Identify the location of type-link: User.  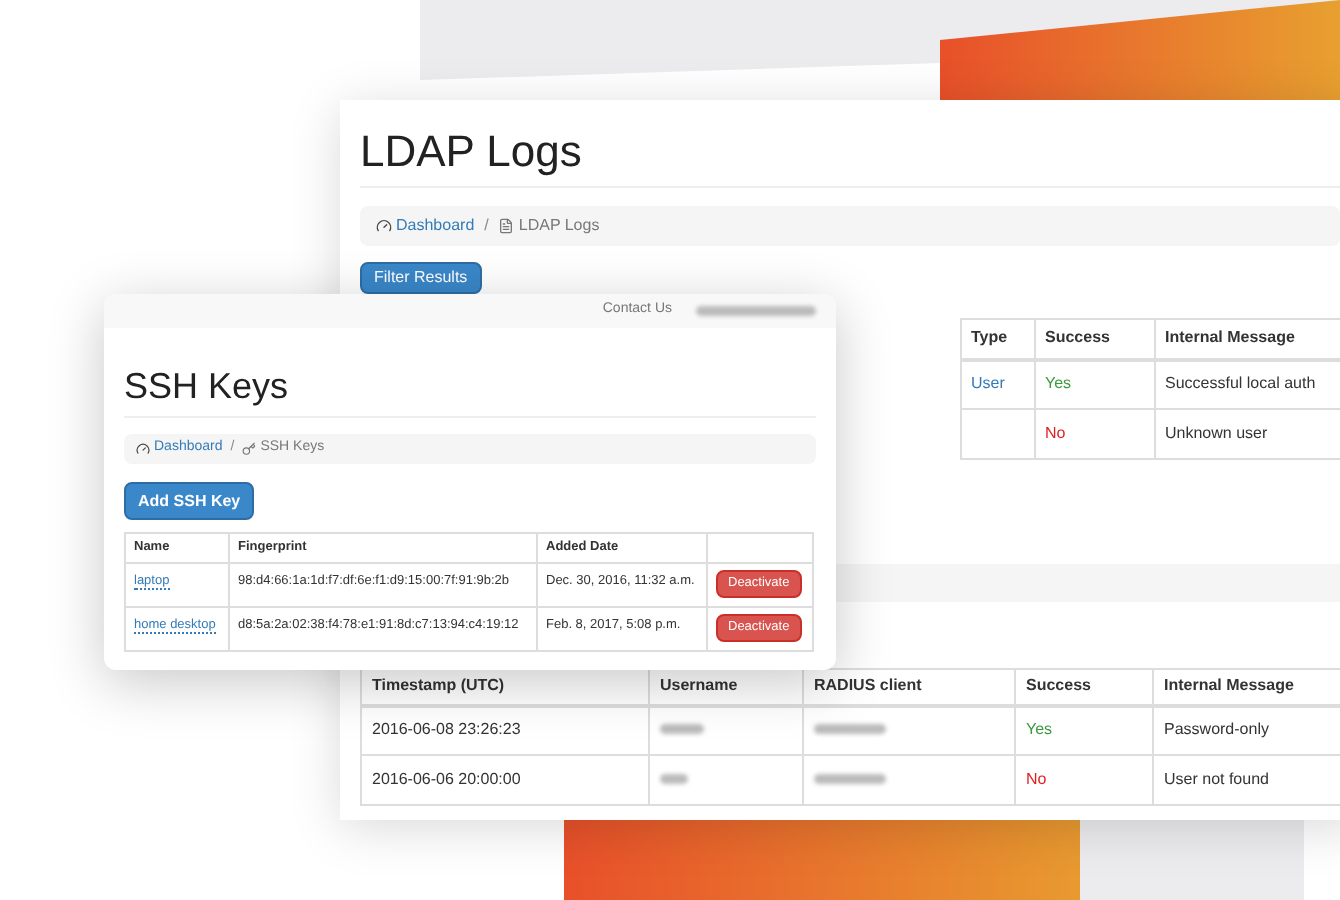
(988, 383).